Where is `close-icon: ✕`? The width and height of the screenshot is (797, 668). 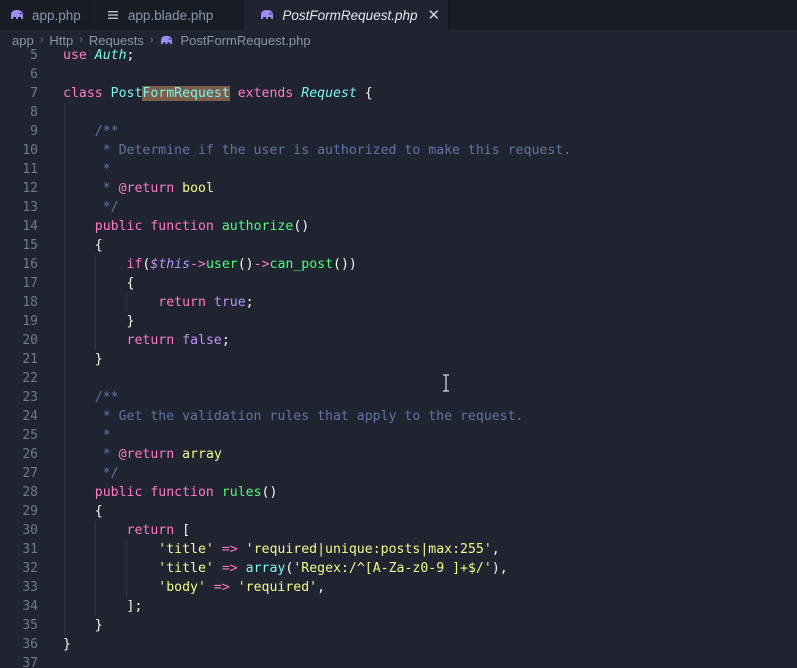 close-icon: ✕ is located at coordinates (433, 15).